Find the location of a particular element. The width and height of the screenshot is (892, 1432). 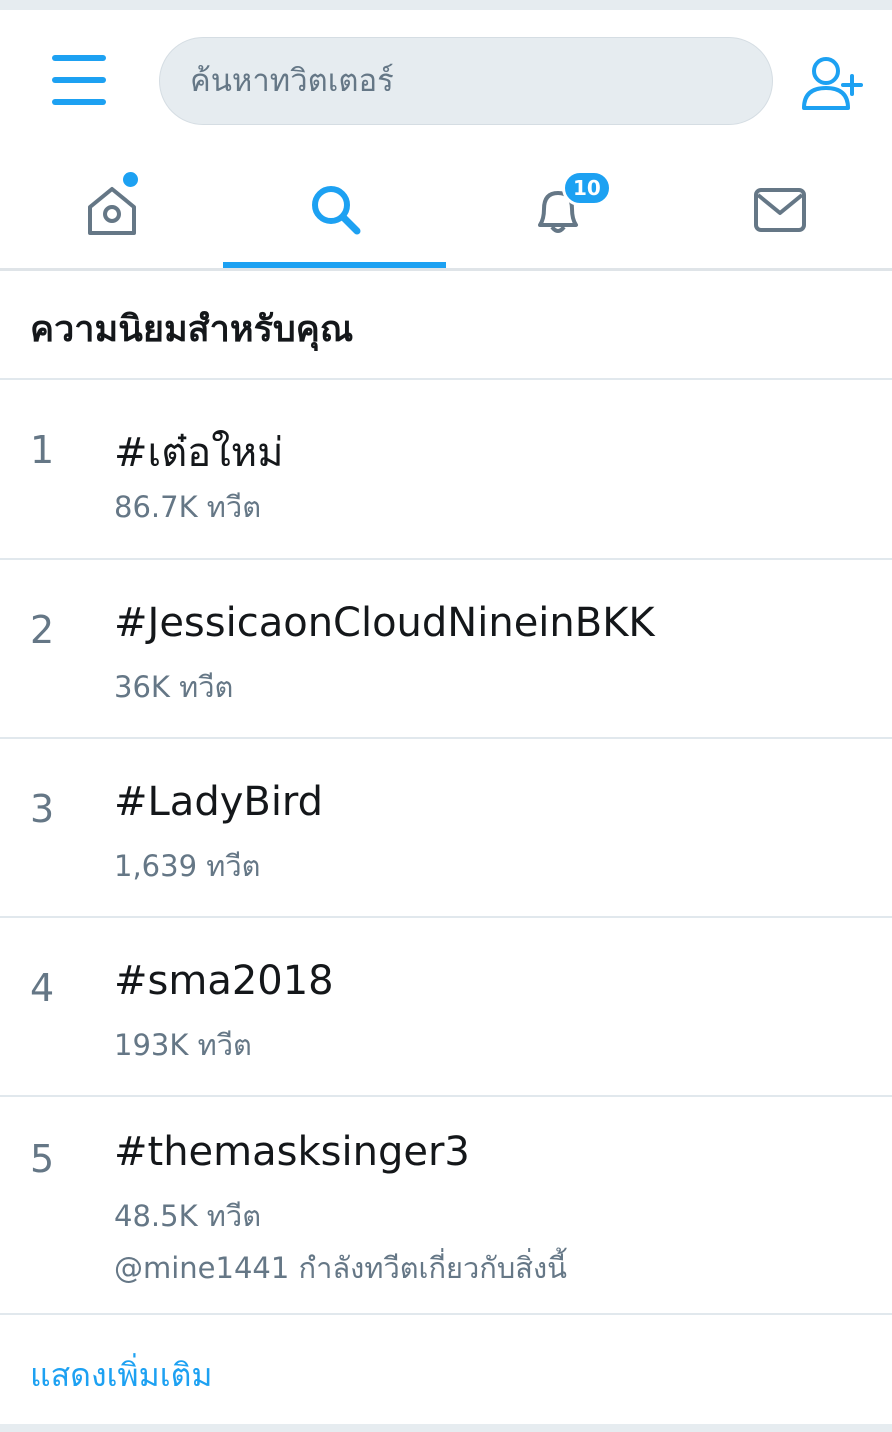

trend-item-1: 1 #เต๋อใหม่ 86.7K ทวีต is located at coordinates (446, 469).